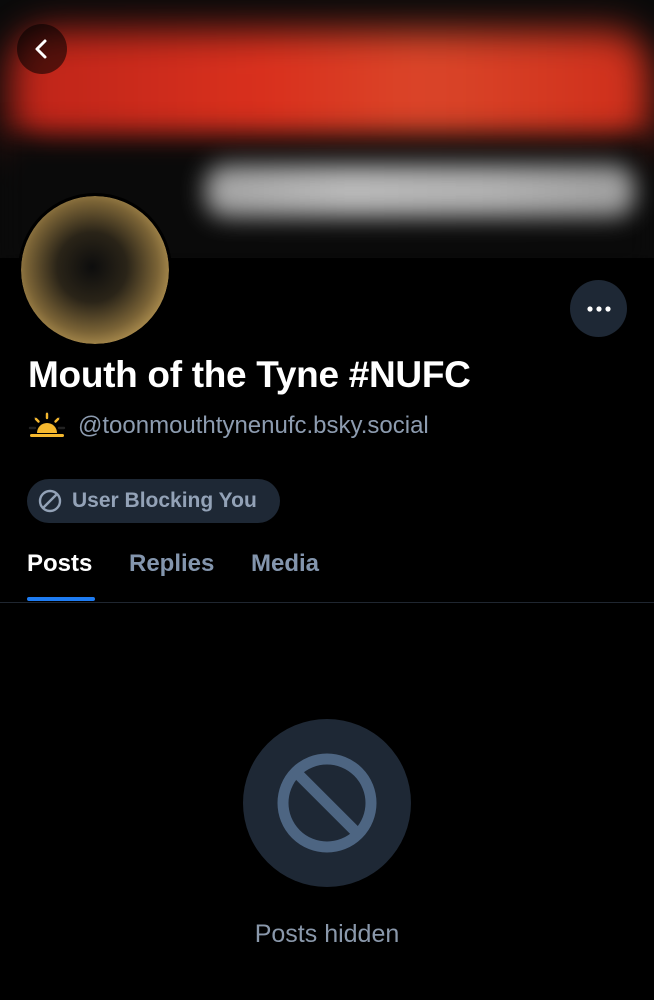 This screenshot has height=1000, width=654. I want to click on avatar-image, so click(95, 270).